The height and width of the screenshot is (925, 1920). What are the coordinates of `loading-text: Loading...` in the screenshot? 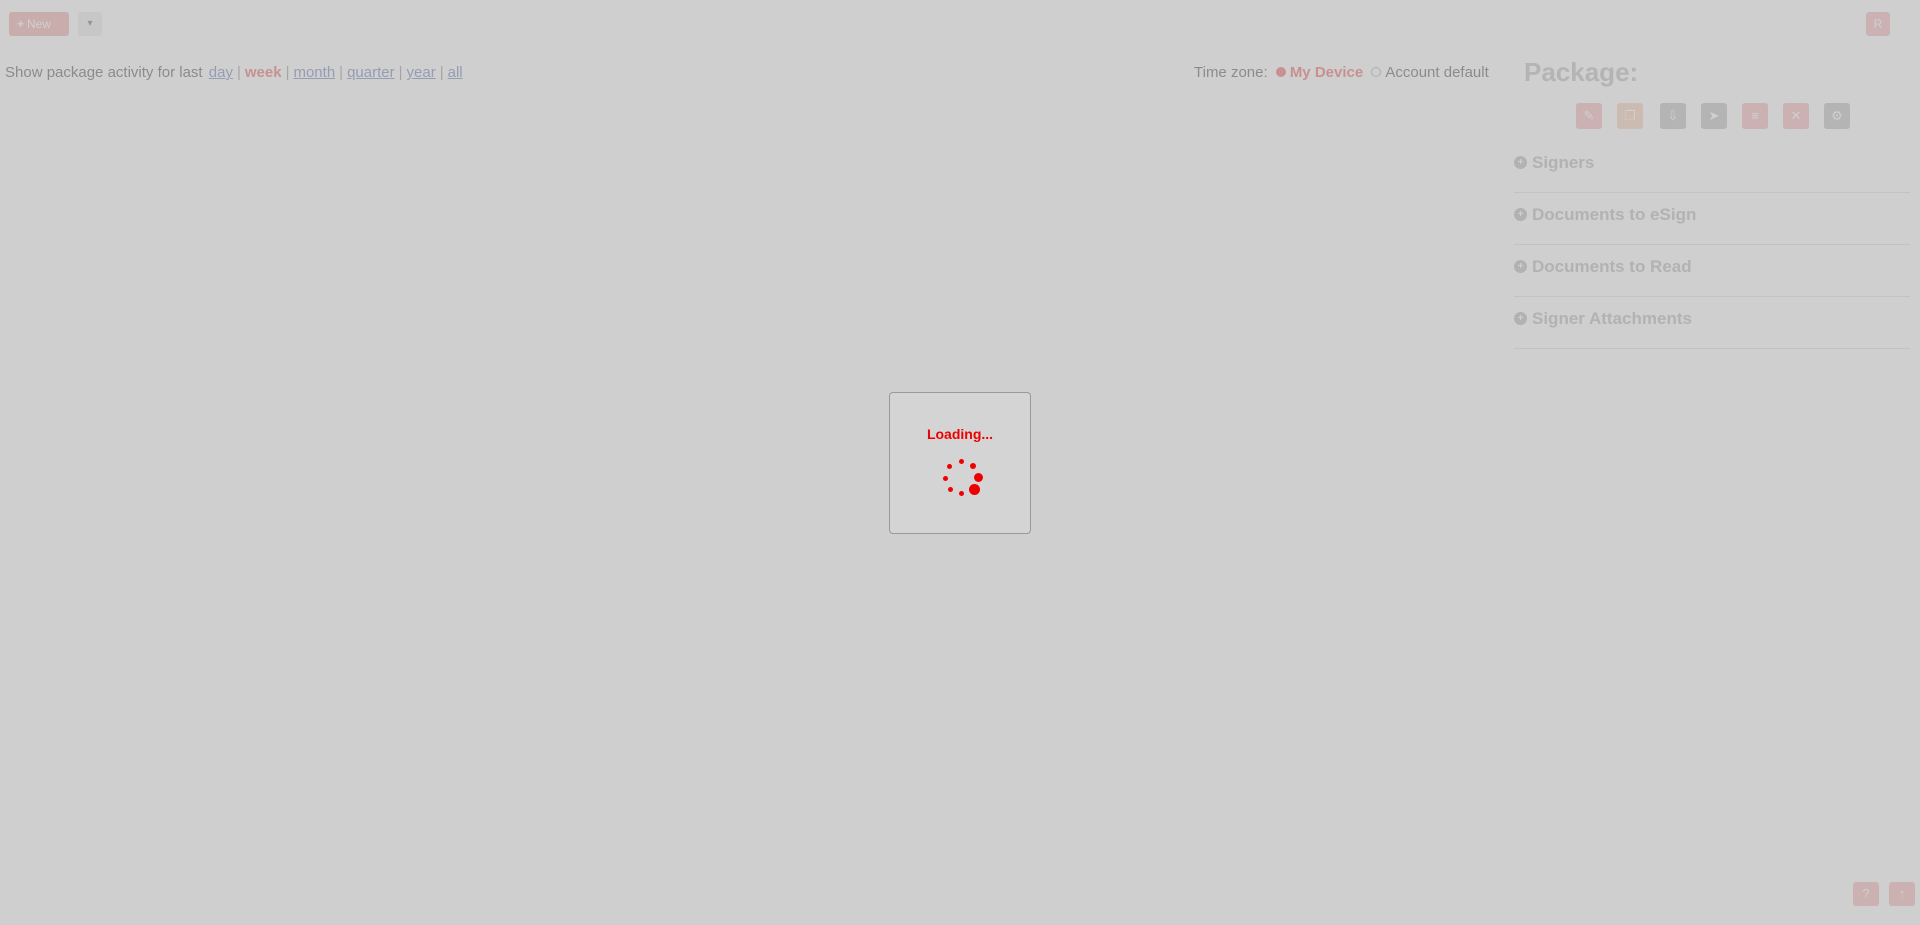 It's located at (960, 434).